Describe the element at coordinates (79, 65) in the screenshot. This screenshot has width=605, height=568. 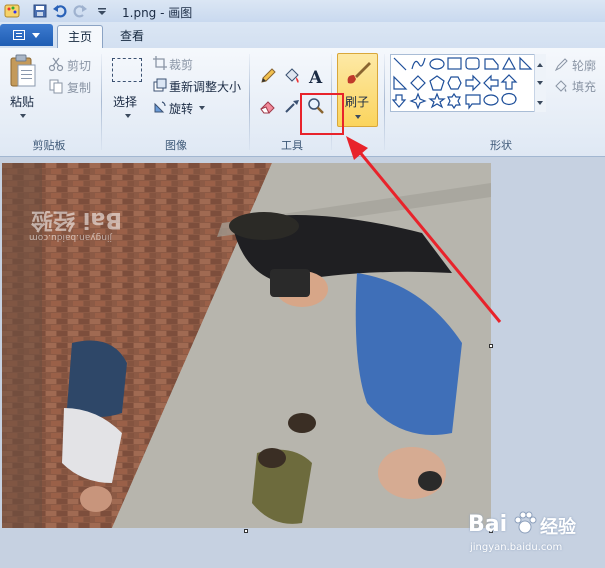
I see `cut-button: 剪切` at that location.